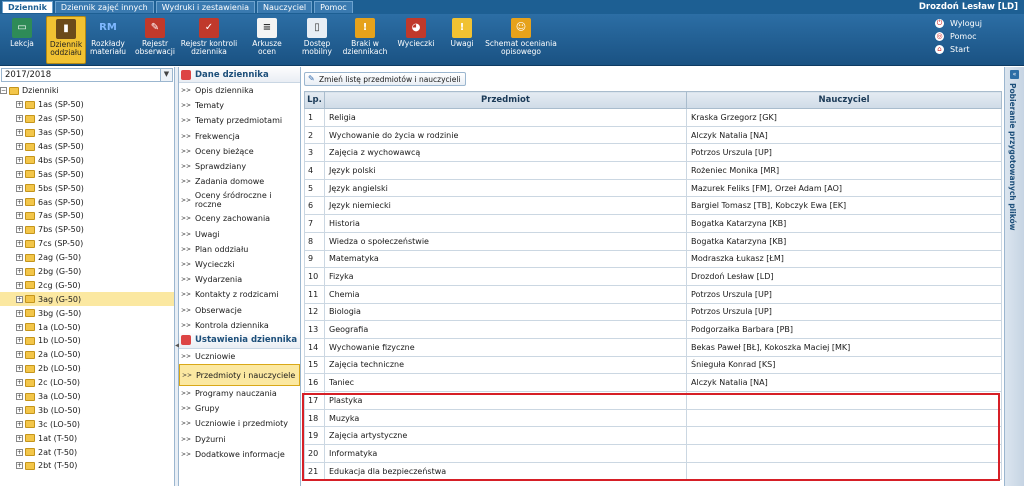 The image size is (1024, 486). Describe the element at coordinates (653, 453) in the screenshot. I see `table-row: 20 Informatyka` at that location.